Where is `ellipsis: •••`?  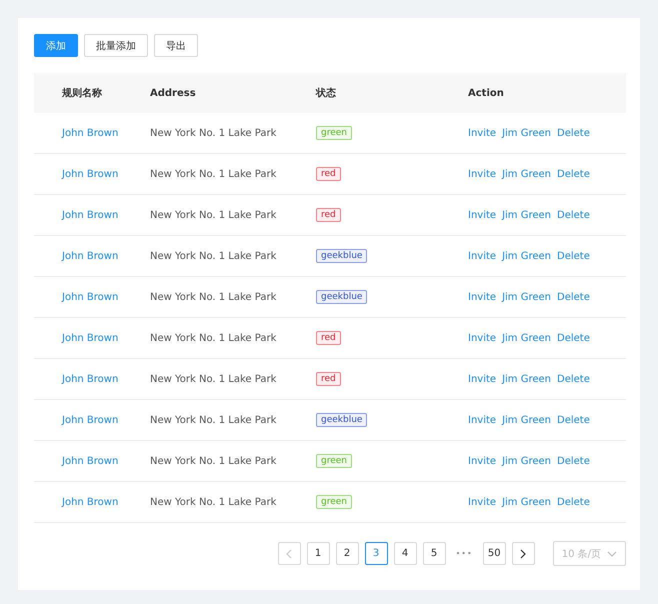
ellipsis: ••• is located at coordinates (464, 553).